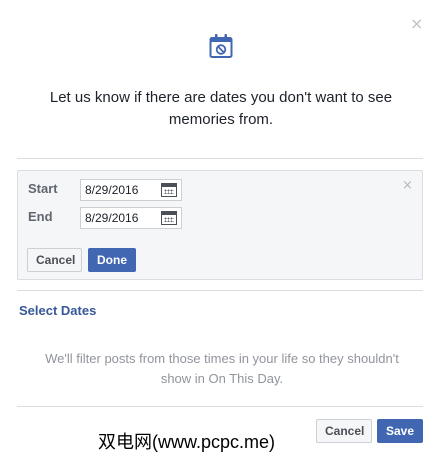  What do you see at coordinates (119, 218) in the screenshot?
I see `end-date-input` at bounding box center [119, 218].